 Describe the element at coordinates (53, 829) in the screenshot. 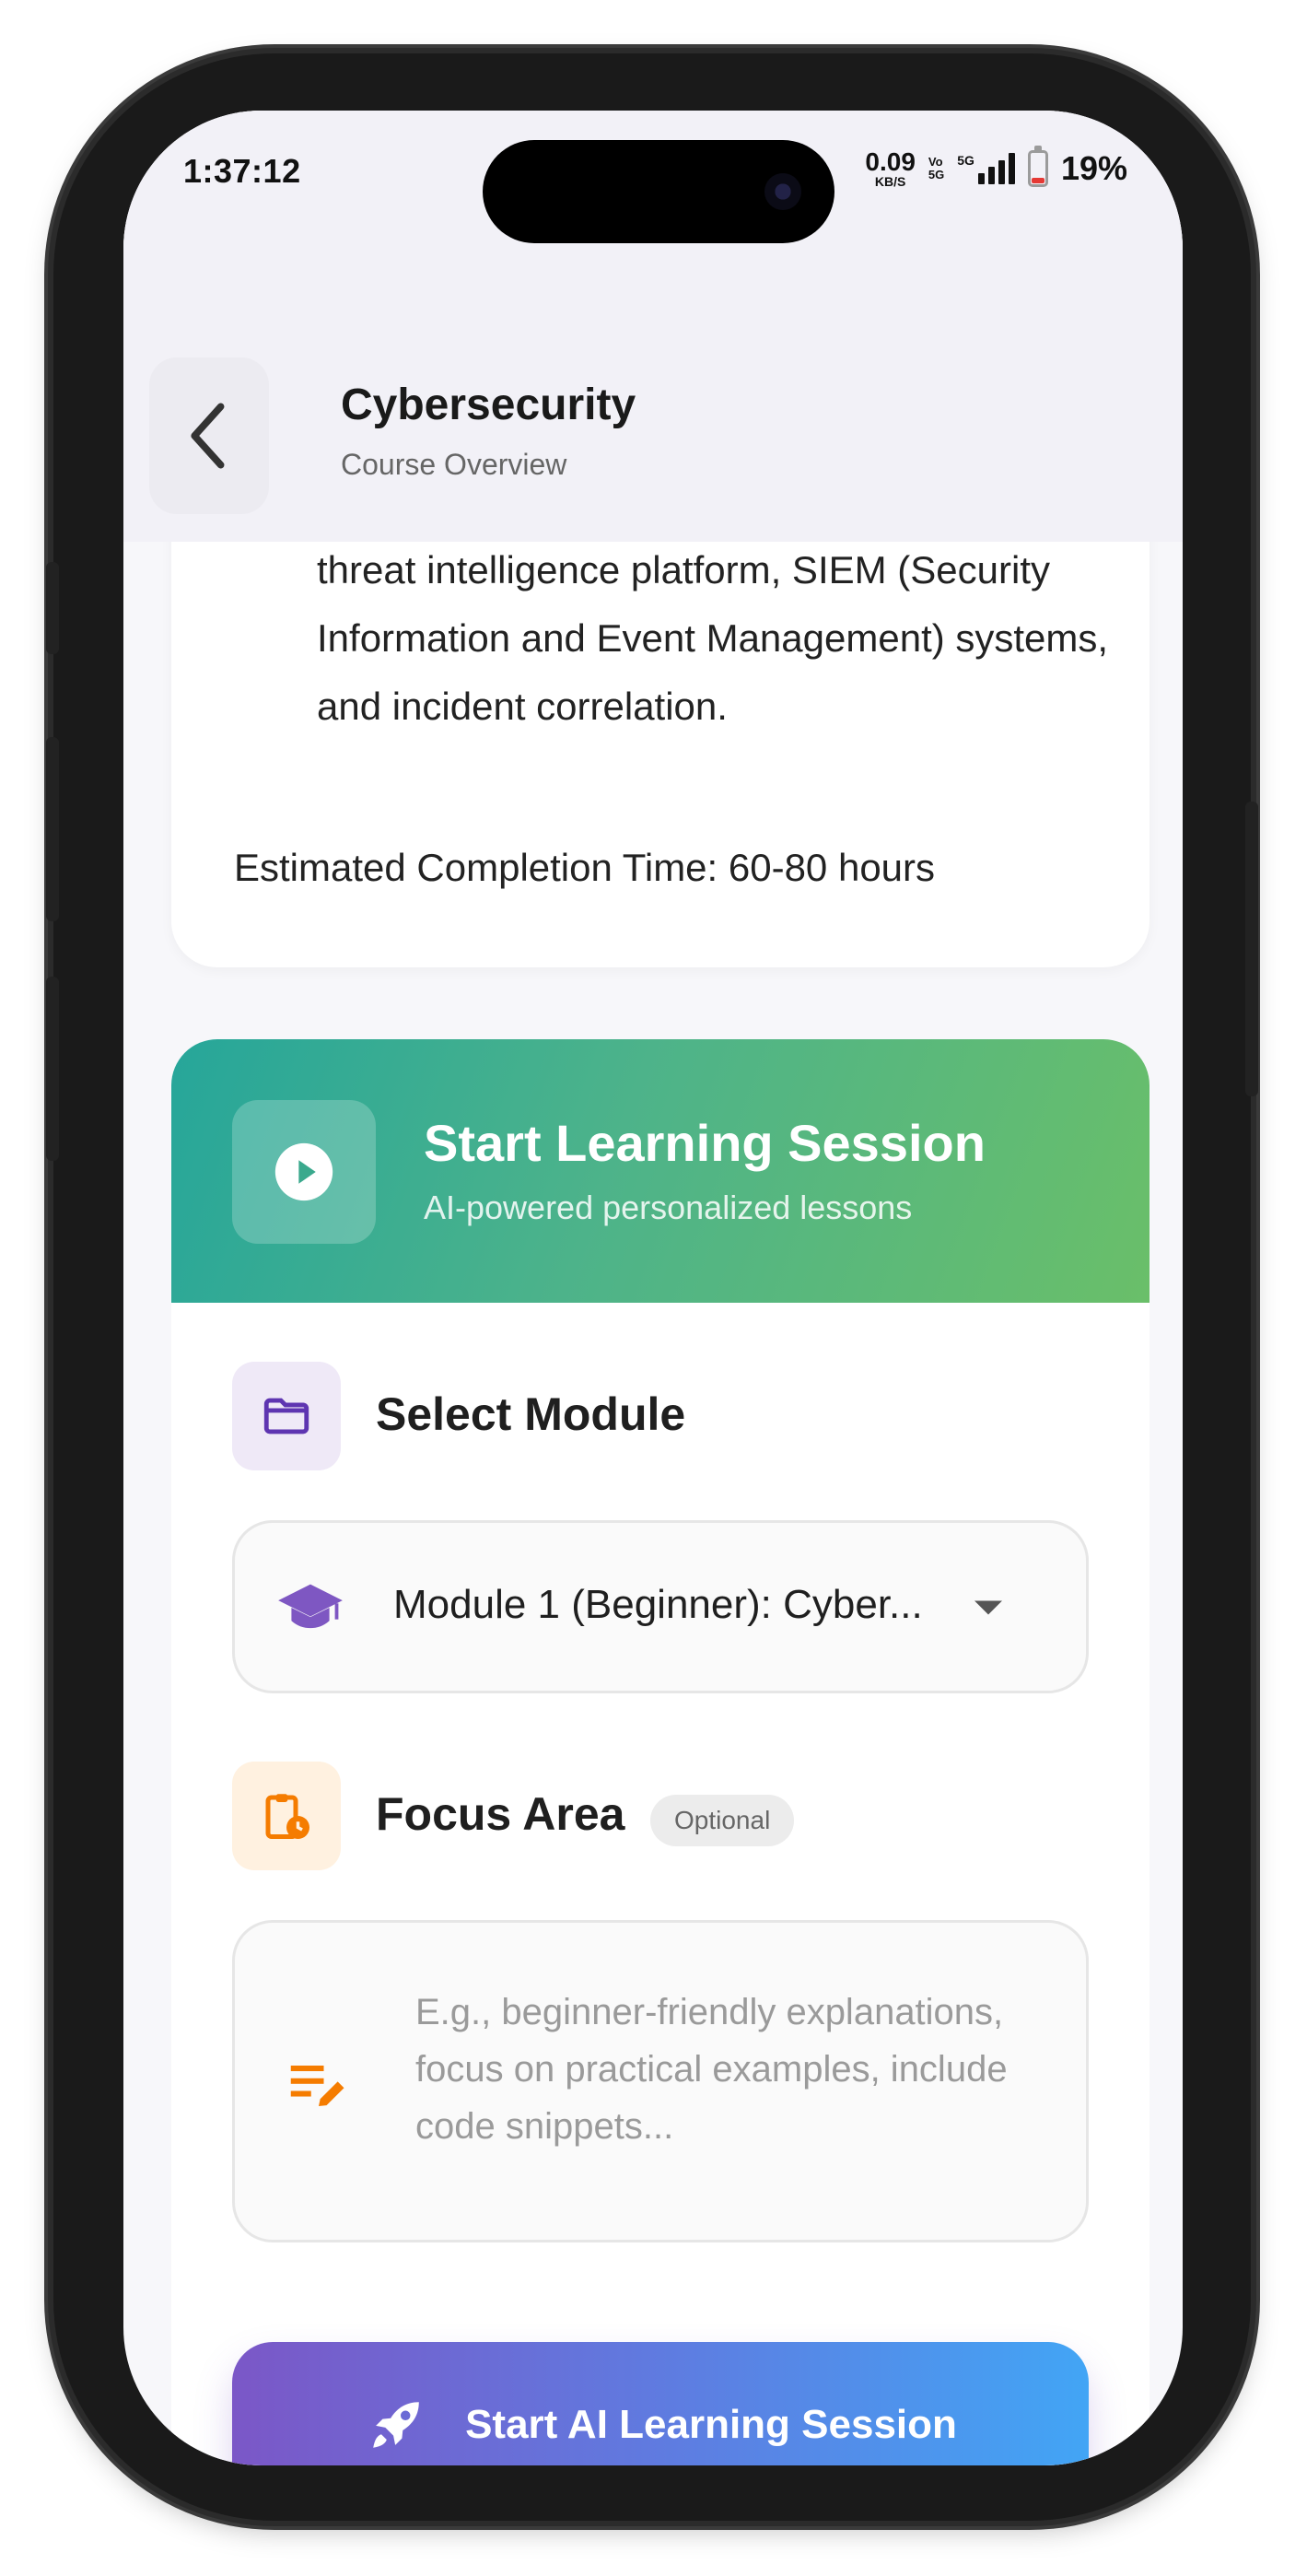

I see `volume-up-button` at that location.